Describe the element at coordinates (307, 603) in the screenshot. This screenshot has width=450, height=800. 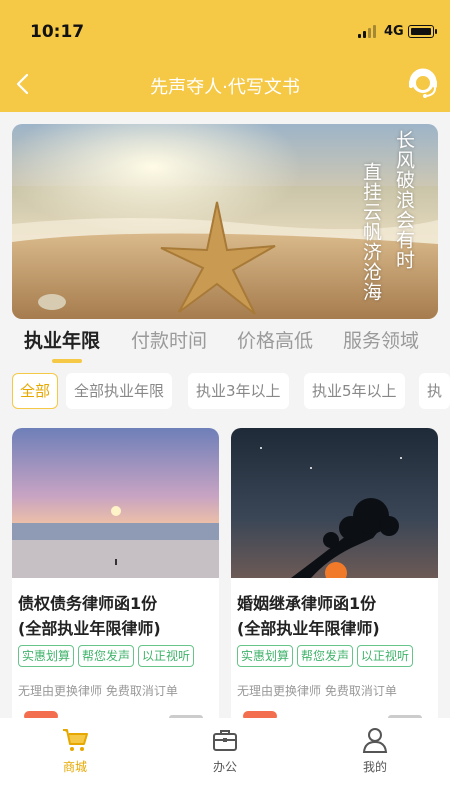
I see `product-name-line1: 婚姻继承律师函1份` at that location.